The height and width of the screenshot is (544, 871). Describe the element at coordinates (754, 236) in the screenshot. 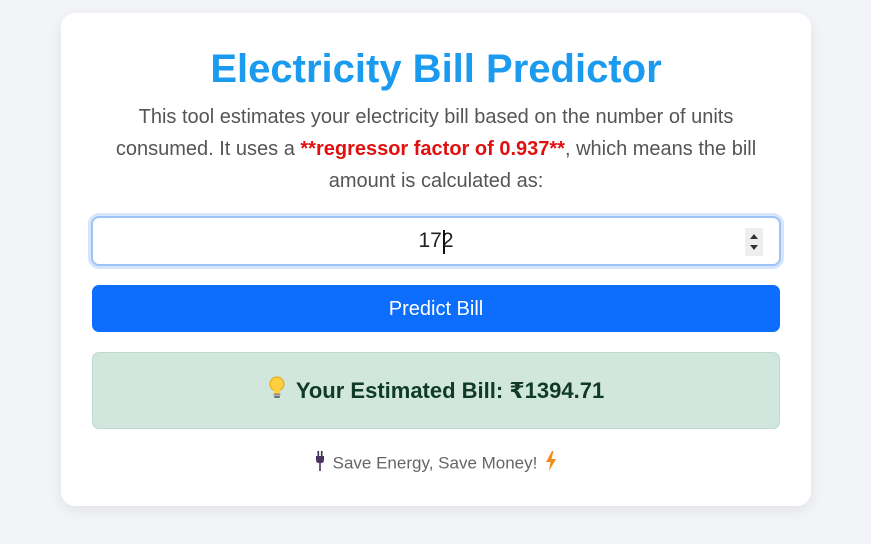

I see `spinner-up-icon` at that location.